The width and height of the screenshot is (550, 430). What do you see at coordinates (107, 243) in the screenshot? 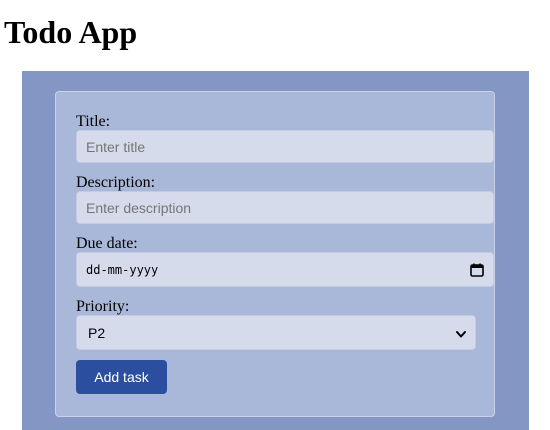
I see `due-date-label: Due date:` at bounding box center [107, 243].